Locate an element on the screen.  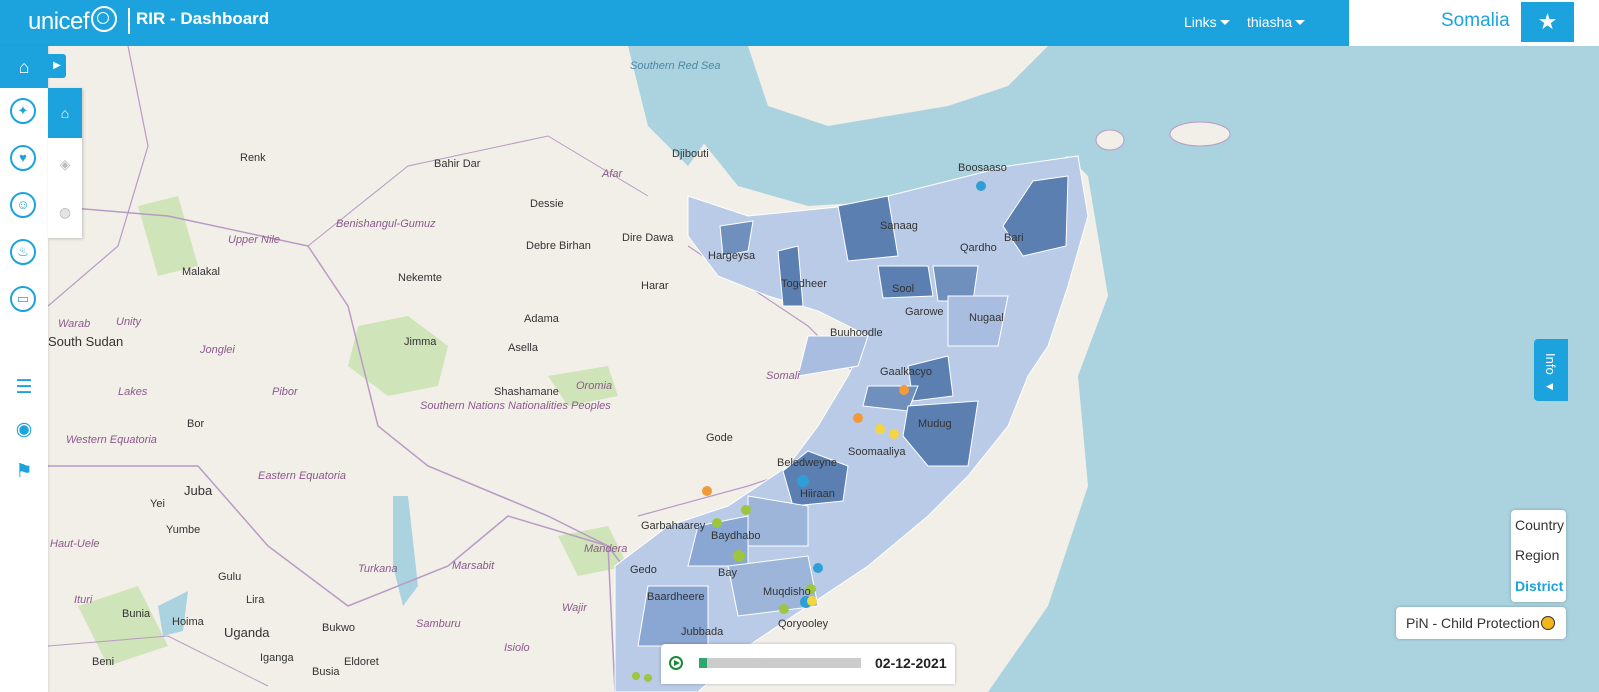
star-icon: ★ is located at coordinates (1547, 21).